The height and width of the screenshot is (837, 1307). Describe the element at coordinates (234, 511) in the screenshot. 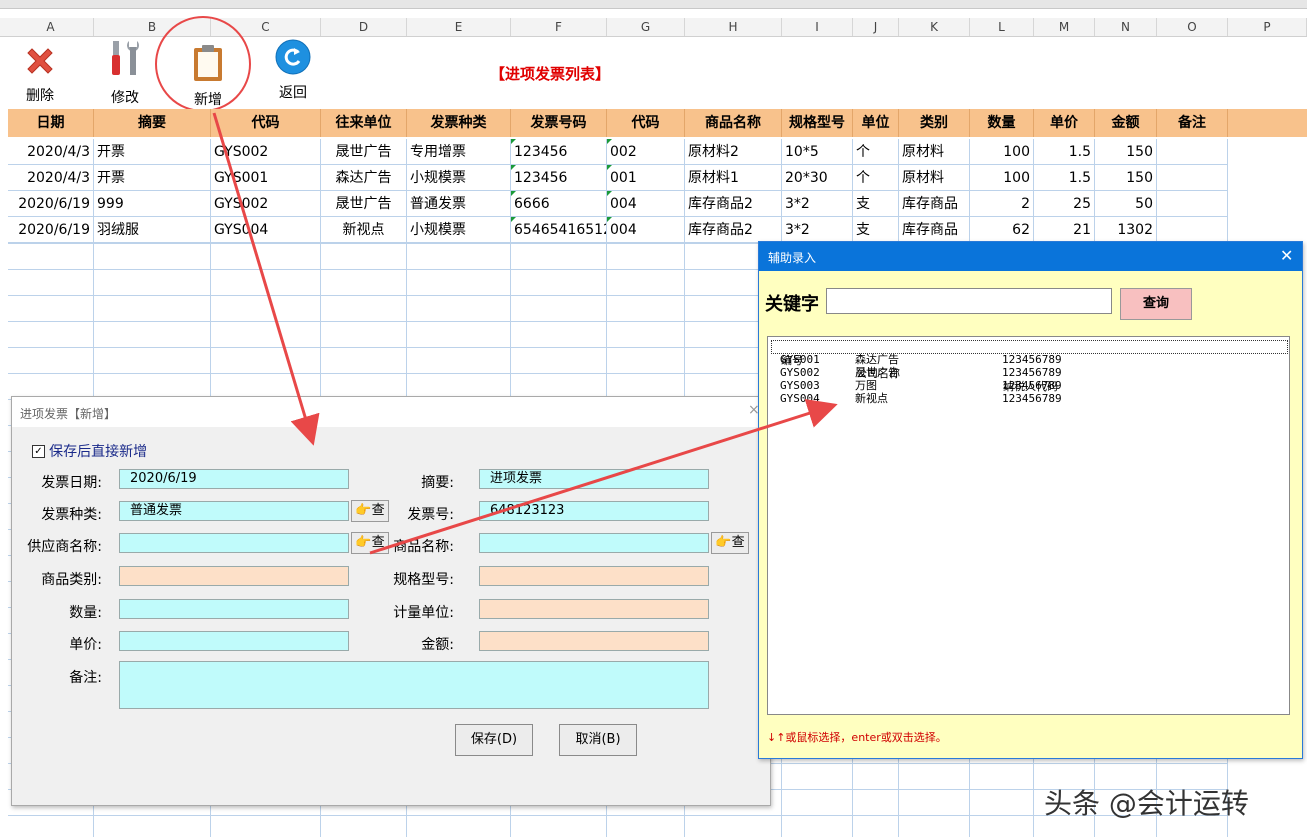

I see `type-field: 普通发票` at that location.